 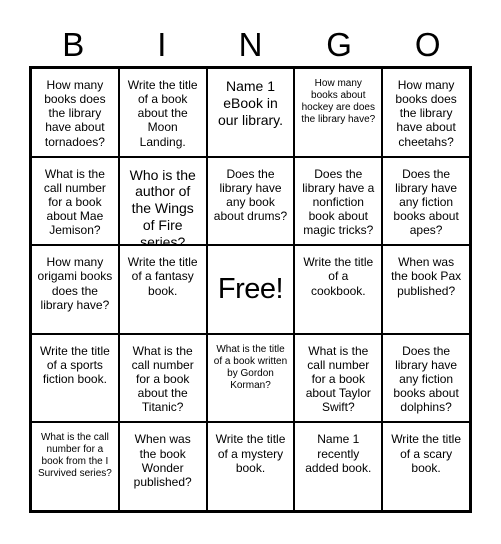 I want to click on bingo-cell-text: Write the title of a mystery book., so click(x=250, y=453).